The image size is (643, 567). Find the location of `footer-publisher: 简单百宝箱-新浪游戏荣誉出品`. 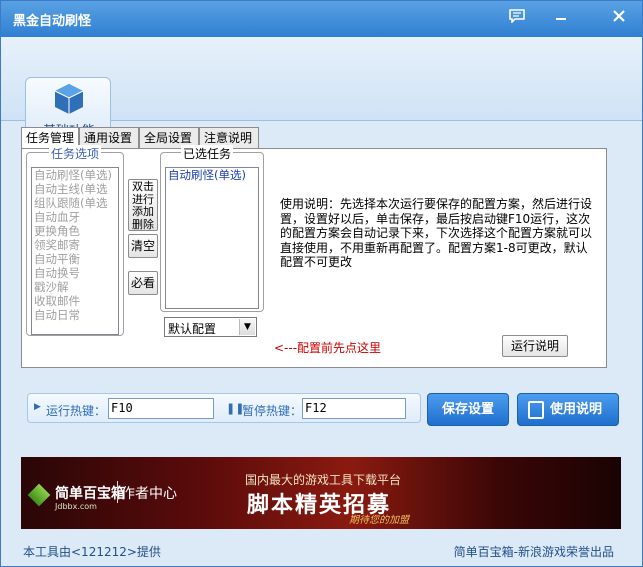

footer-publisher: 简单百宝箱-新浪游戏荣誉出品 is located at coordinates (533, 552).